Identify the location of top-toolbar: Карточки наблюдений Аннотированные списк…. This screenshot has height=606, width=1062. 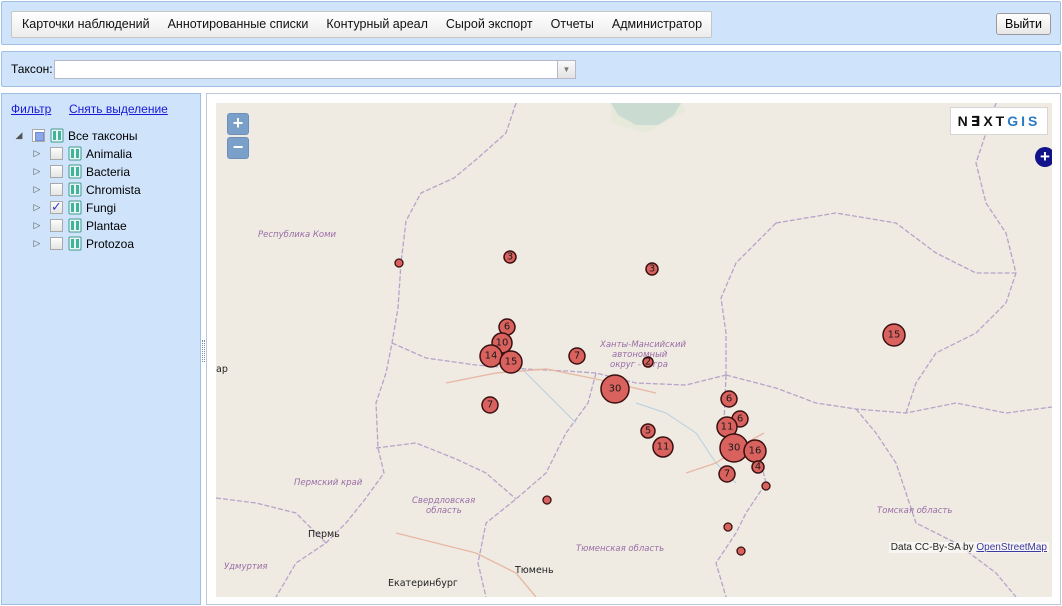
(531, 23).